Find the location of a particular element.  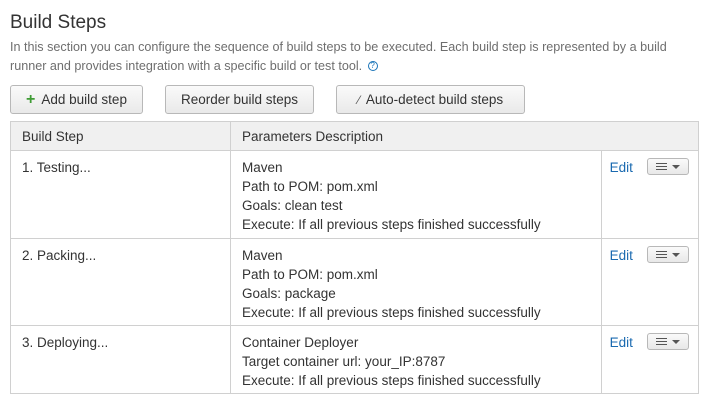

plus-icon: + is located at coordinates (31, 99).